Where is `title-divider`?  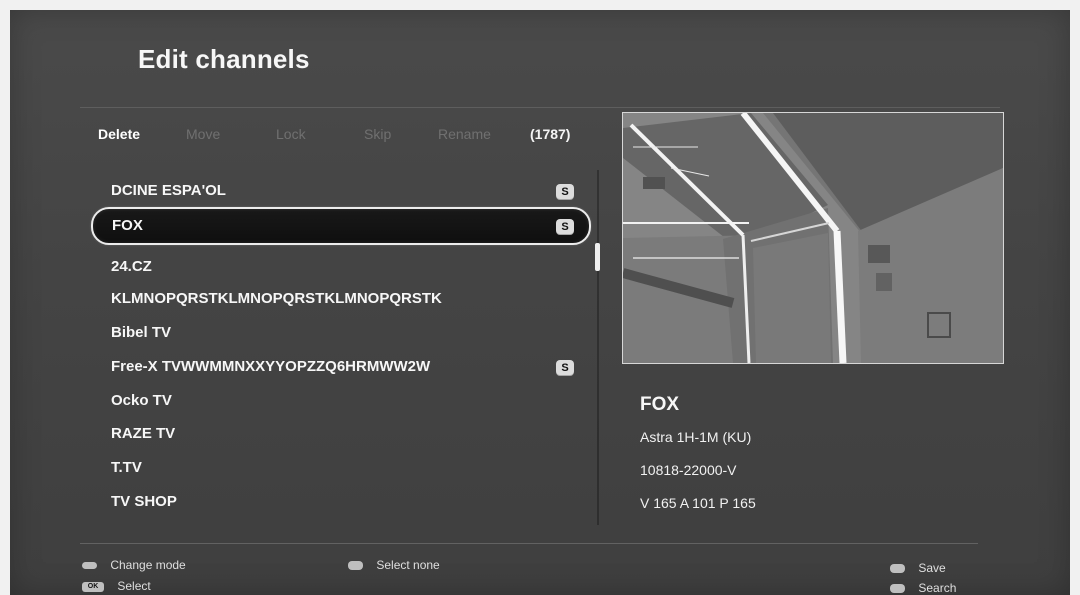 title-divider is located at coordinates (540, 107).